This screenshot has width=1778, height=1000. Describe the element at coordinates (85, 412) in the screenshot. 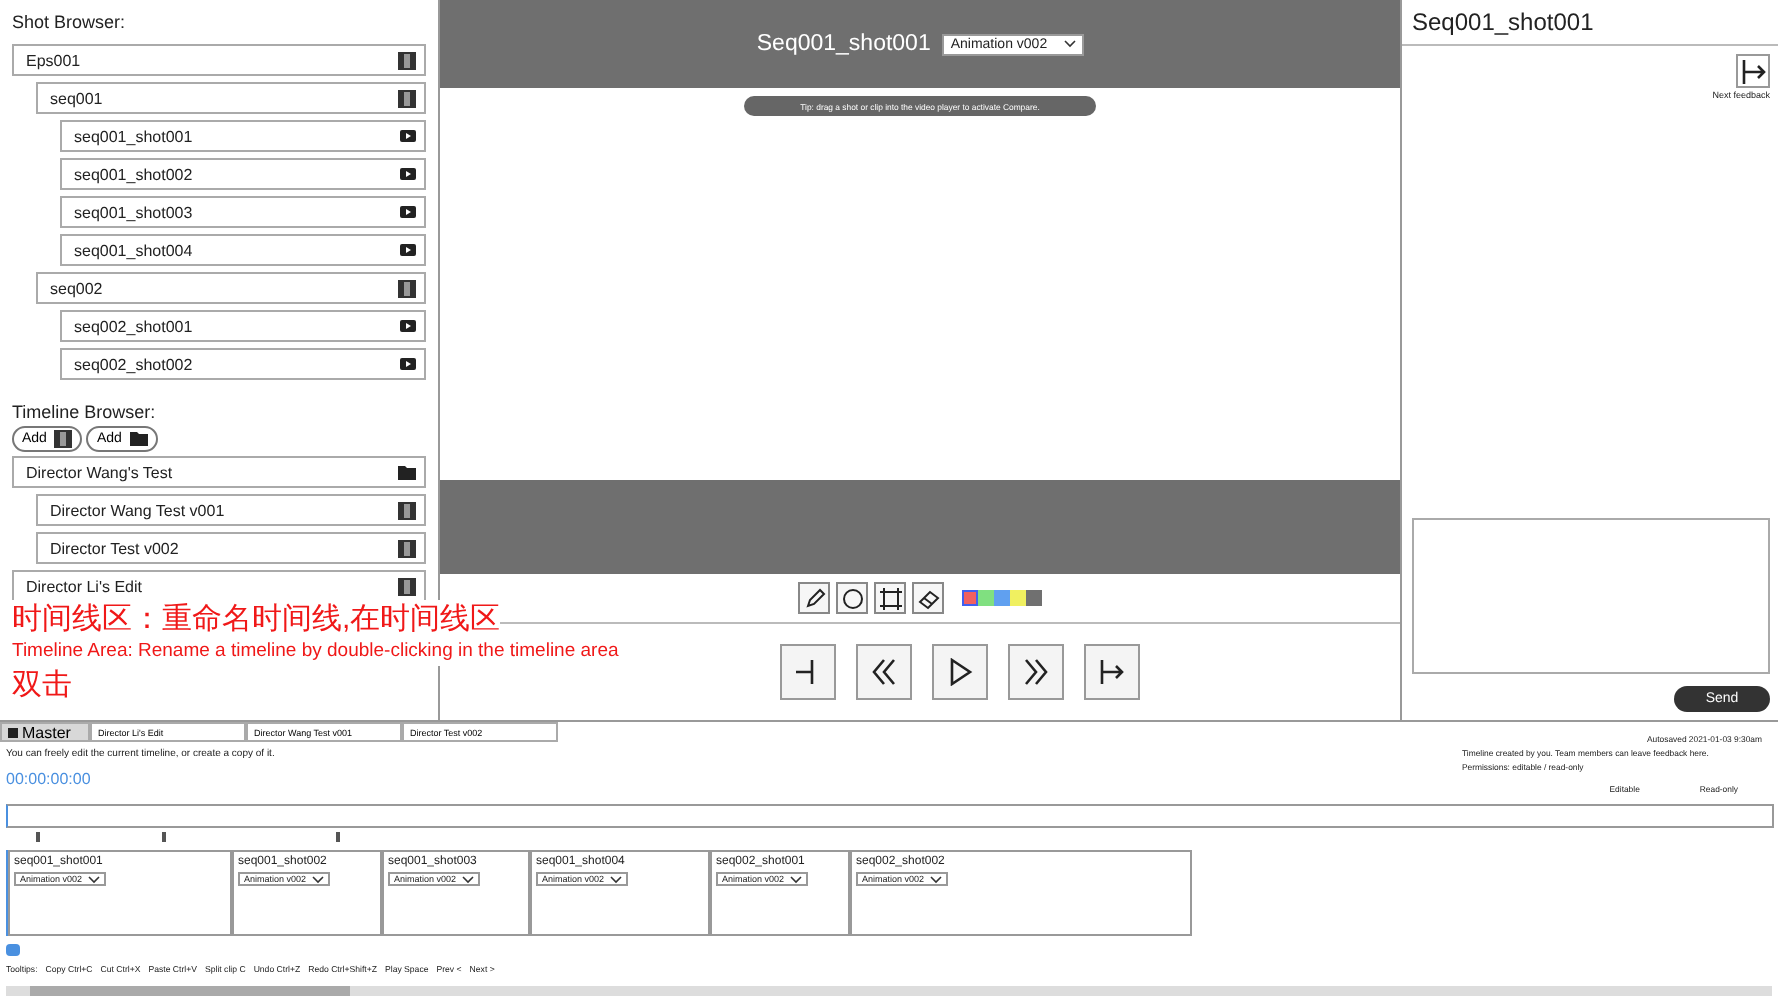

I see `section-title: Timeline Browser:` at that location.